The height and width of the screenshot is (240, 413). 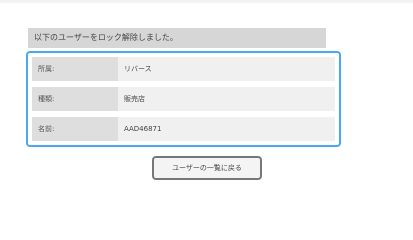 What do you see at coordinates (143, 129) in the screenshot?
I see `name-value: AAD46871` at bounding box center [143, 129].